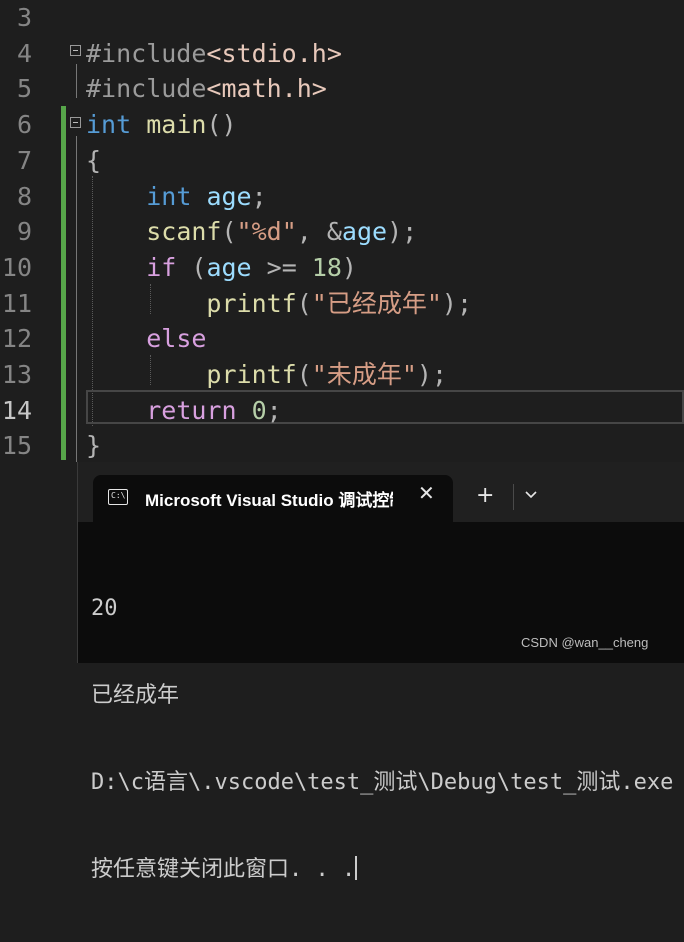 This screenshot has height=942, width=684. Describe the element at coordinates (274, 53) in the screenshot. I see `code-token: <stdio.h>` at that location.